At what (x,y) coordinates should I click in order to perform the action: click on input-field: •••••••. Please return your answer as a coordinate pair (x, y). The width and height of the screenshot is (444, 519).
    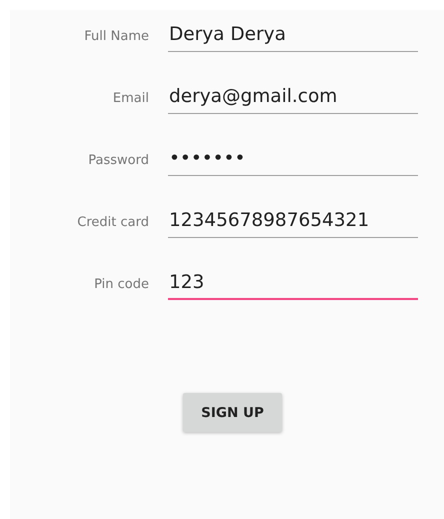
    Looking at the image, I should click on (293, 159).